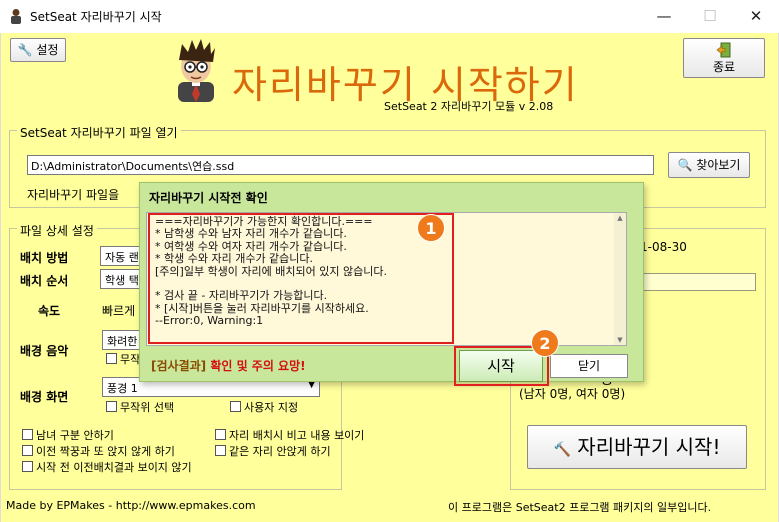 This screenshot has width=779, height=522. What do you see at coordinates (271, 407) in the screenshot?
I see `user-specified-label: 사용자 지정` at bounding box center [271, 407].